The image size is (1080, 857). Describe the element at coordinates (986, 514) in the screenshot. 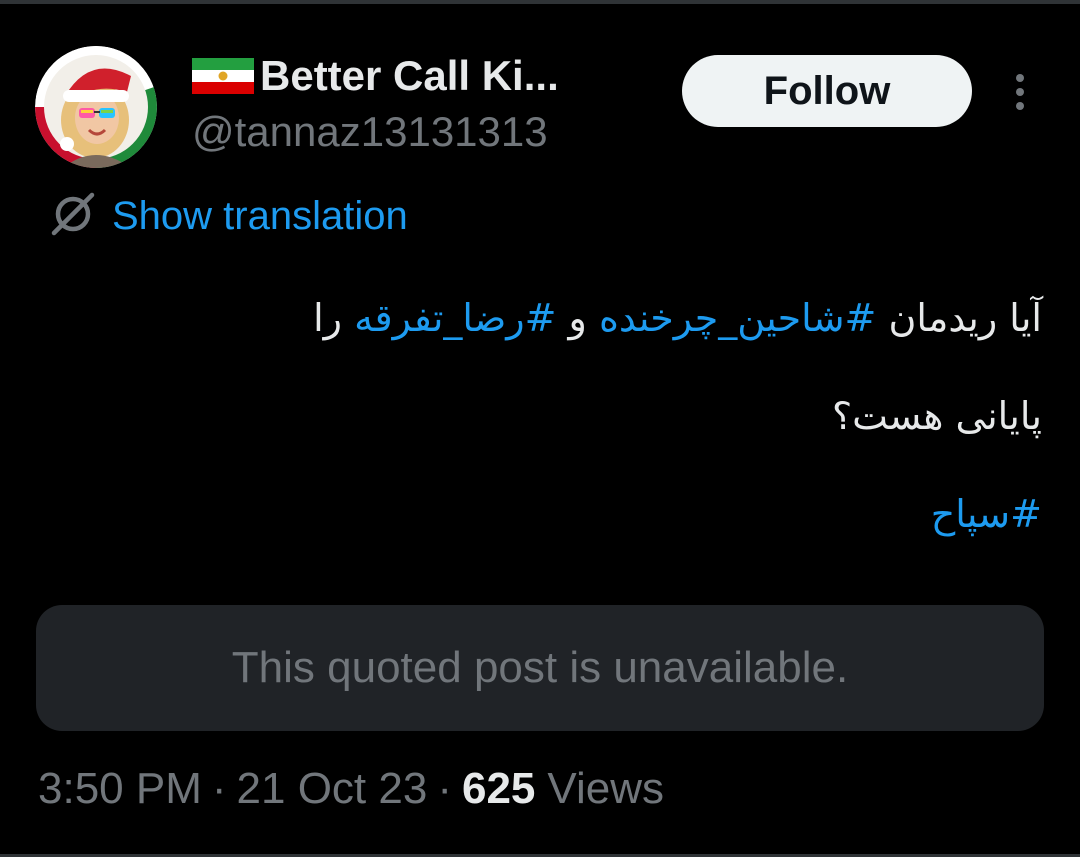

I see `hashtag-link: #سپاح` at that location.